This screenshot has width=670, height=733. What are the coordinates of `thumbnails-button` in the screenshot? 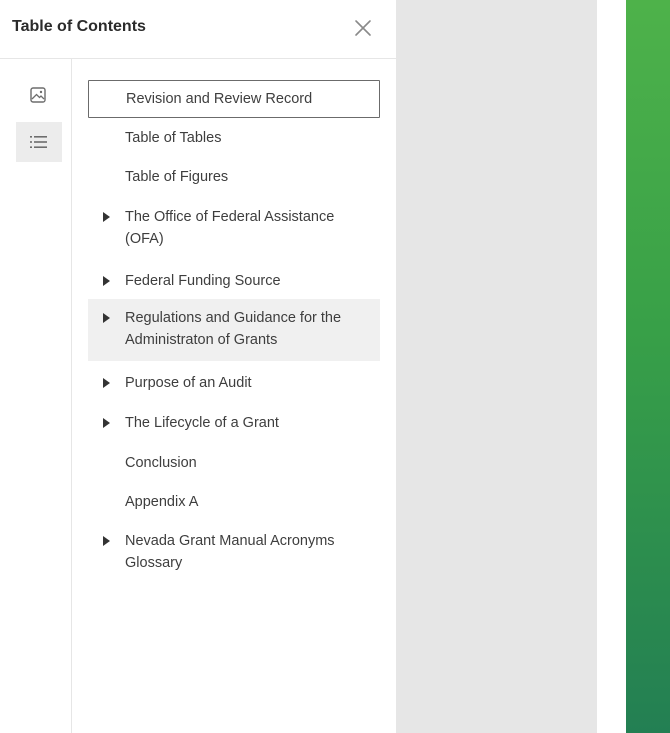 It's located at (39, 95).